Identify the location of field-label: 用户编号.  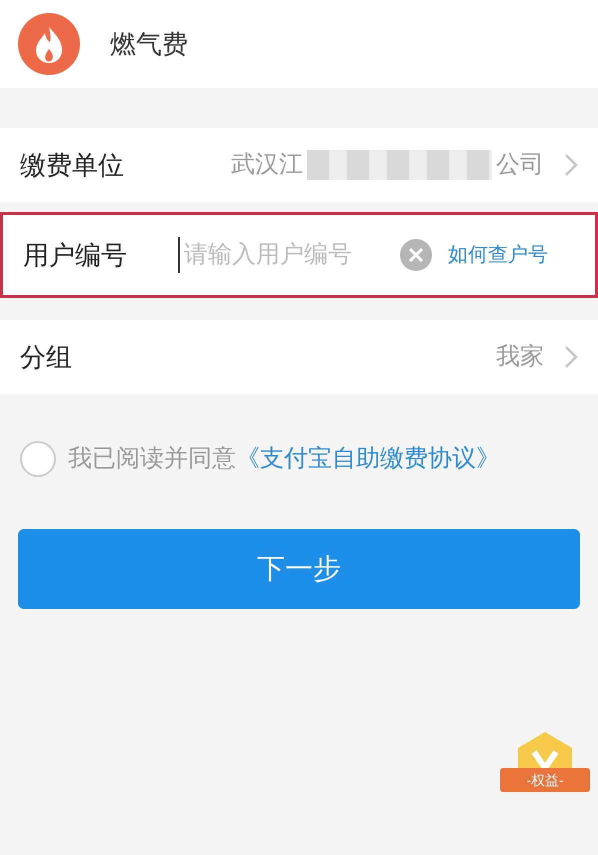
(75, 255).